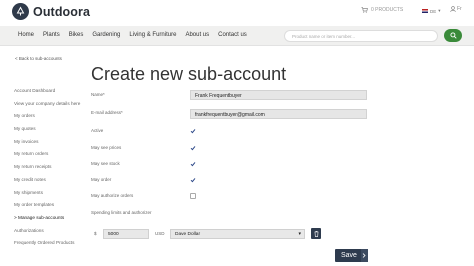 Image resolution: width=474 pixels, height=266 pixels. I want to click on limits-label: Spending limits and authorizer, so click(121, 212).